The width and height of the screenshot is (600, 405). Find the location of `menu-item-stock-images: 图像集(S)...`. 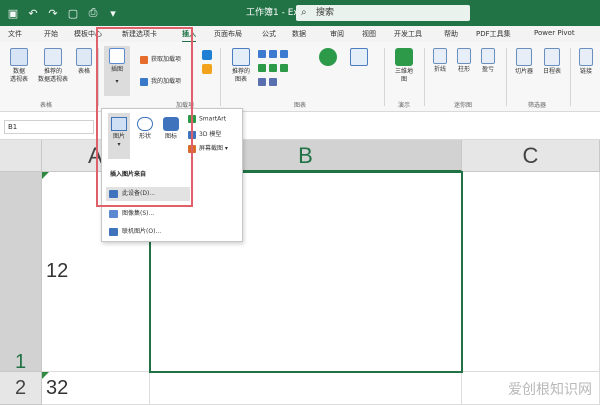

menu-item-stock-images: 图像集(S)... is located at coordinates (148, 214).